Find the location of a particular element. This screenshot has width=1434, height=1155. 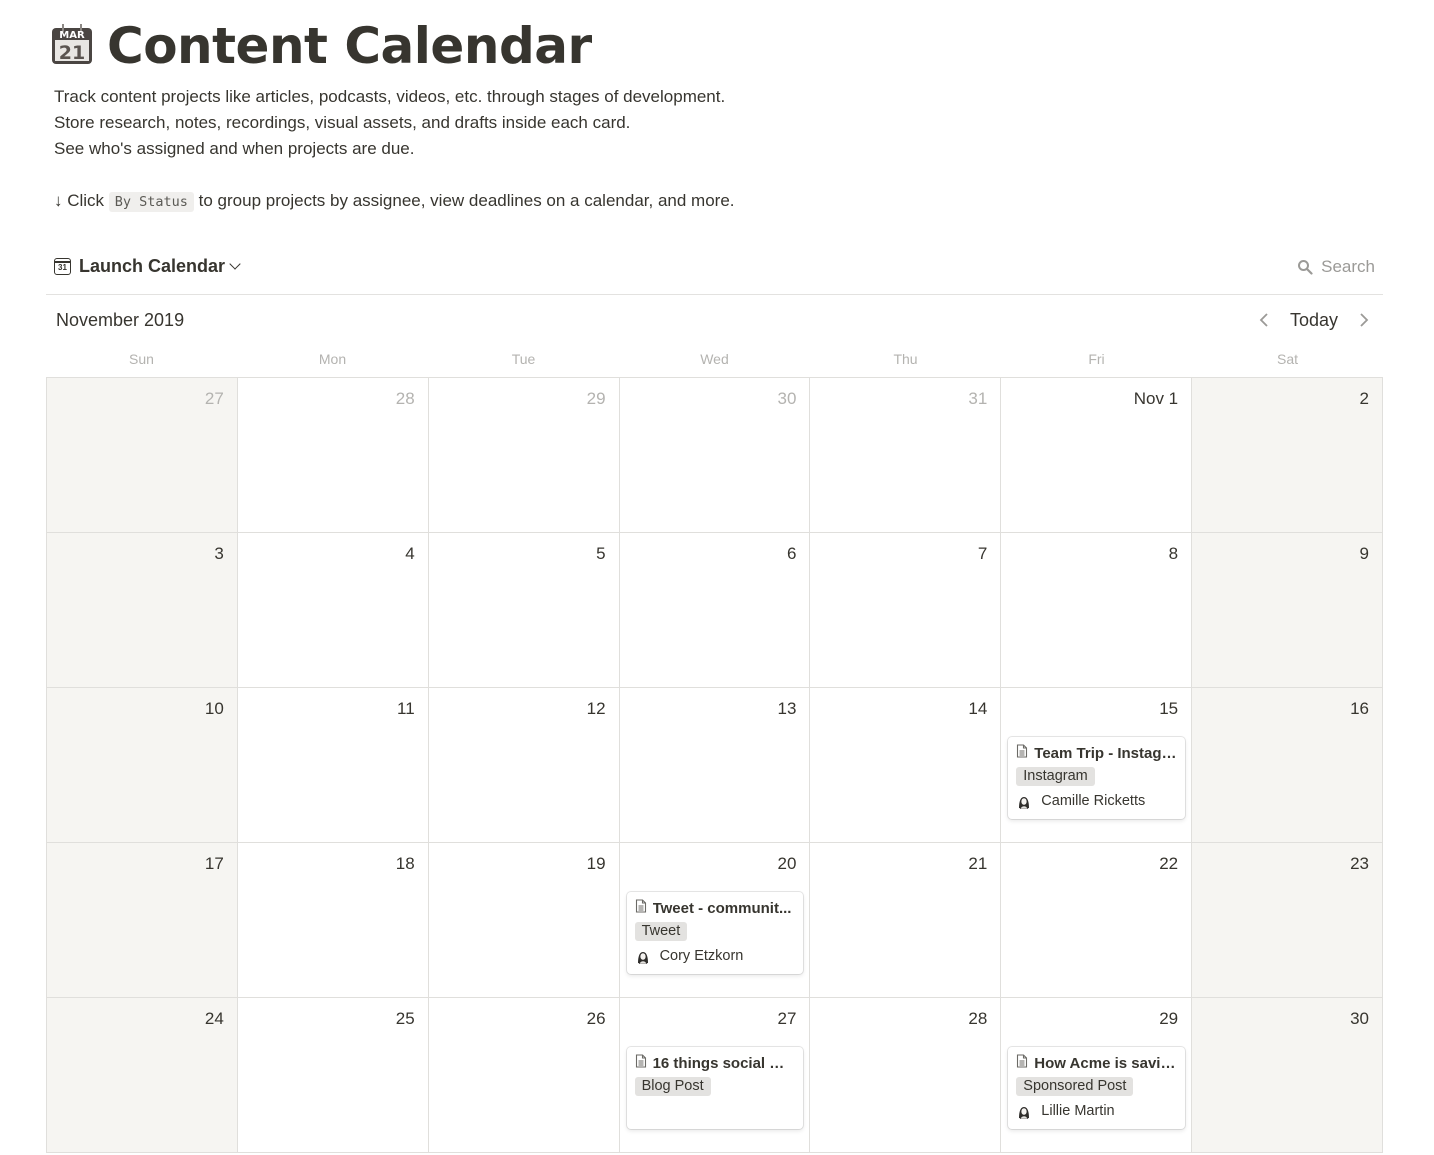

calendar-day-cell: 21 is located at coordinates (906, 920).